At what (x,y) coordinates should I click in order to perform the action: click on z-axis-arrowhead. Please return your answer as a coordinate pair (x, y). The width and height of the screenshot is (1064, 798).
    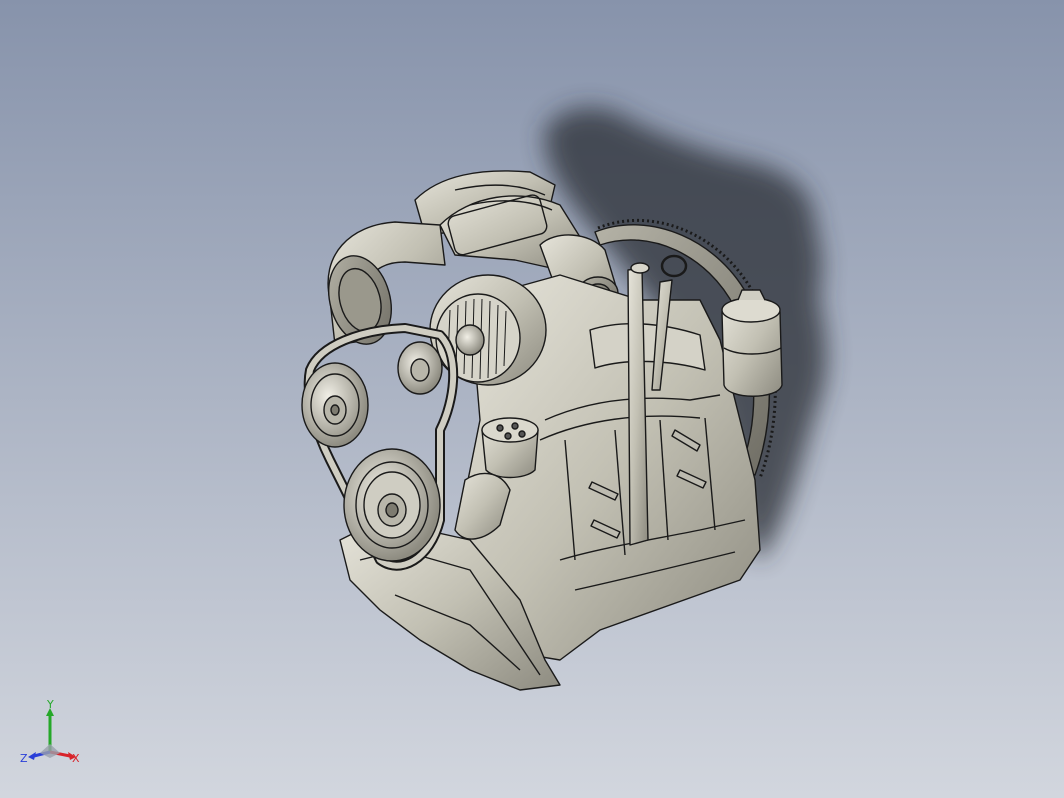
    Looking at the image, I should click on (32, 756).